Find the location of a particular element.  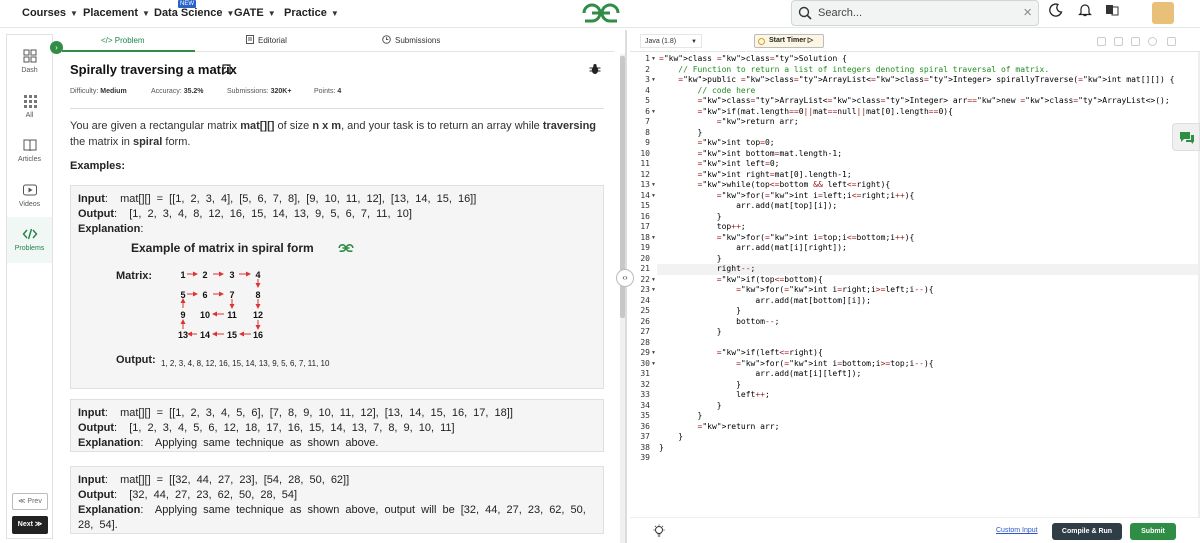

code-line: arr.add(mat[i][left]); is located at coordinates (760, 374).